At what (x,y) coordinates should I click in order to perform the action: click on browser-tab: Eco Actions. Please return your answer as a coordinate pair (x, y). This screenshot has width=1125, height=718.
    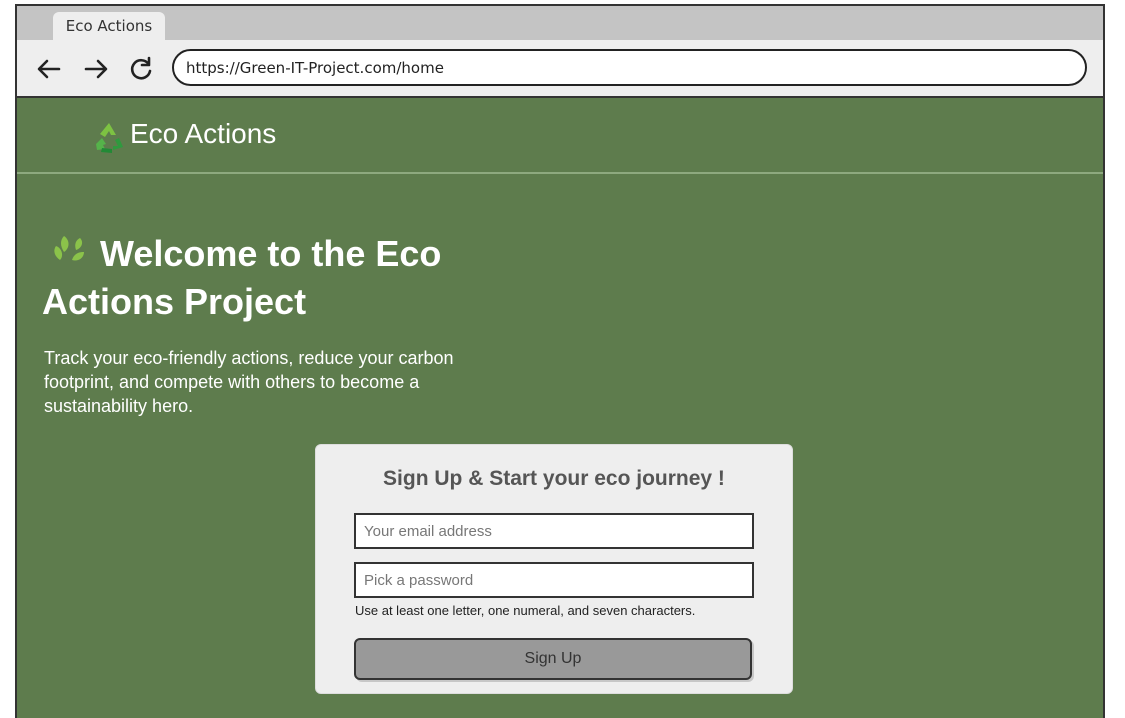
    Looking at the image, I should click on (109, 26).